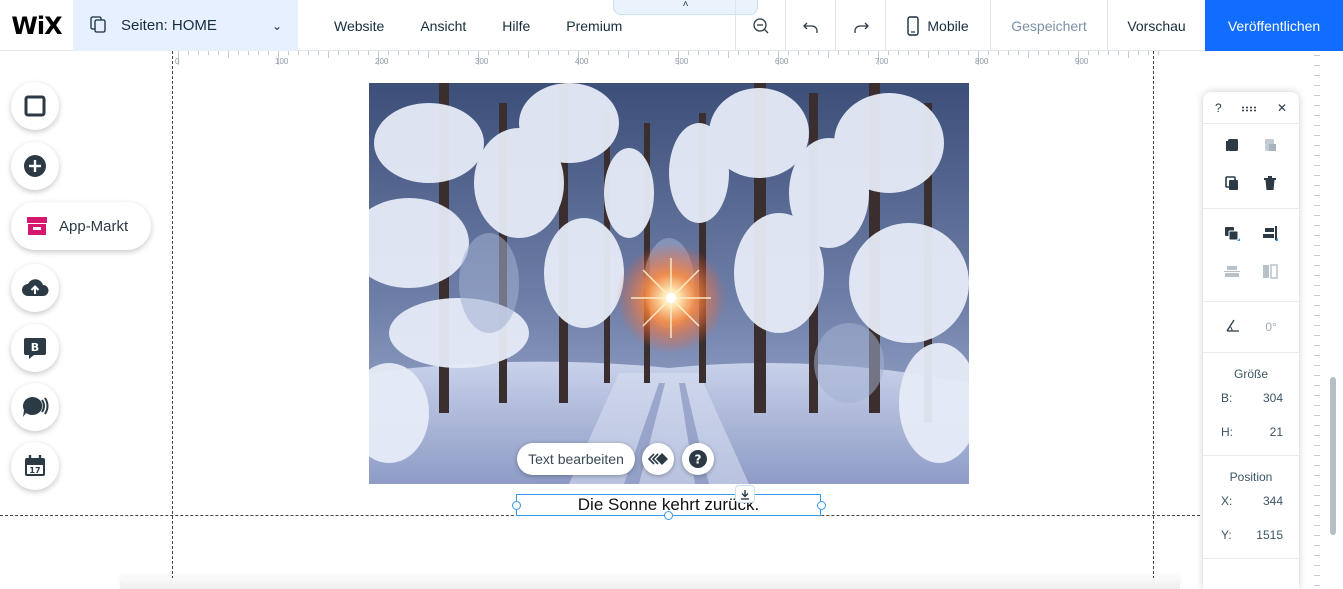 Image resolution: width=1343 pixels, height=589 pixels. I want to click on x-field: X: 344, so click(1251, 501).